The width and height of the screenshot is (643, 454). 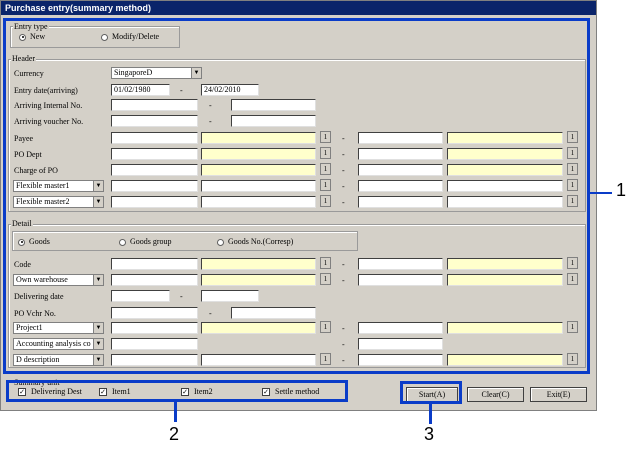 I want to click on window-title: Purchase entry(summary method), so click(x=298, y=8).